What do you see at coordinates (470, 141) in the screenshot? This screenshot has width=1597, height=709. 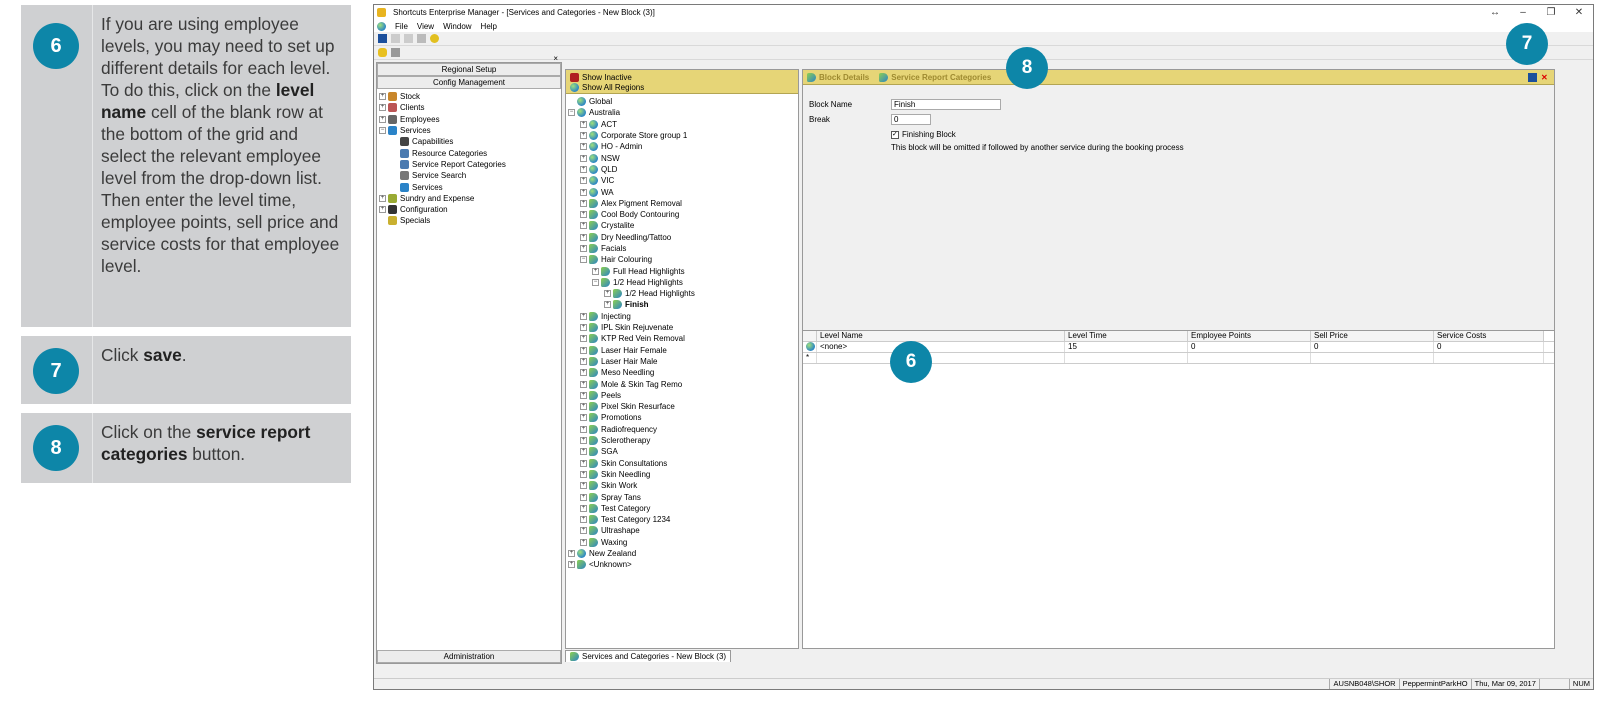 I see `nav-item: Capabilities` at bounding box center [470, 141].